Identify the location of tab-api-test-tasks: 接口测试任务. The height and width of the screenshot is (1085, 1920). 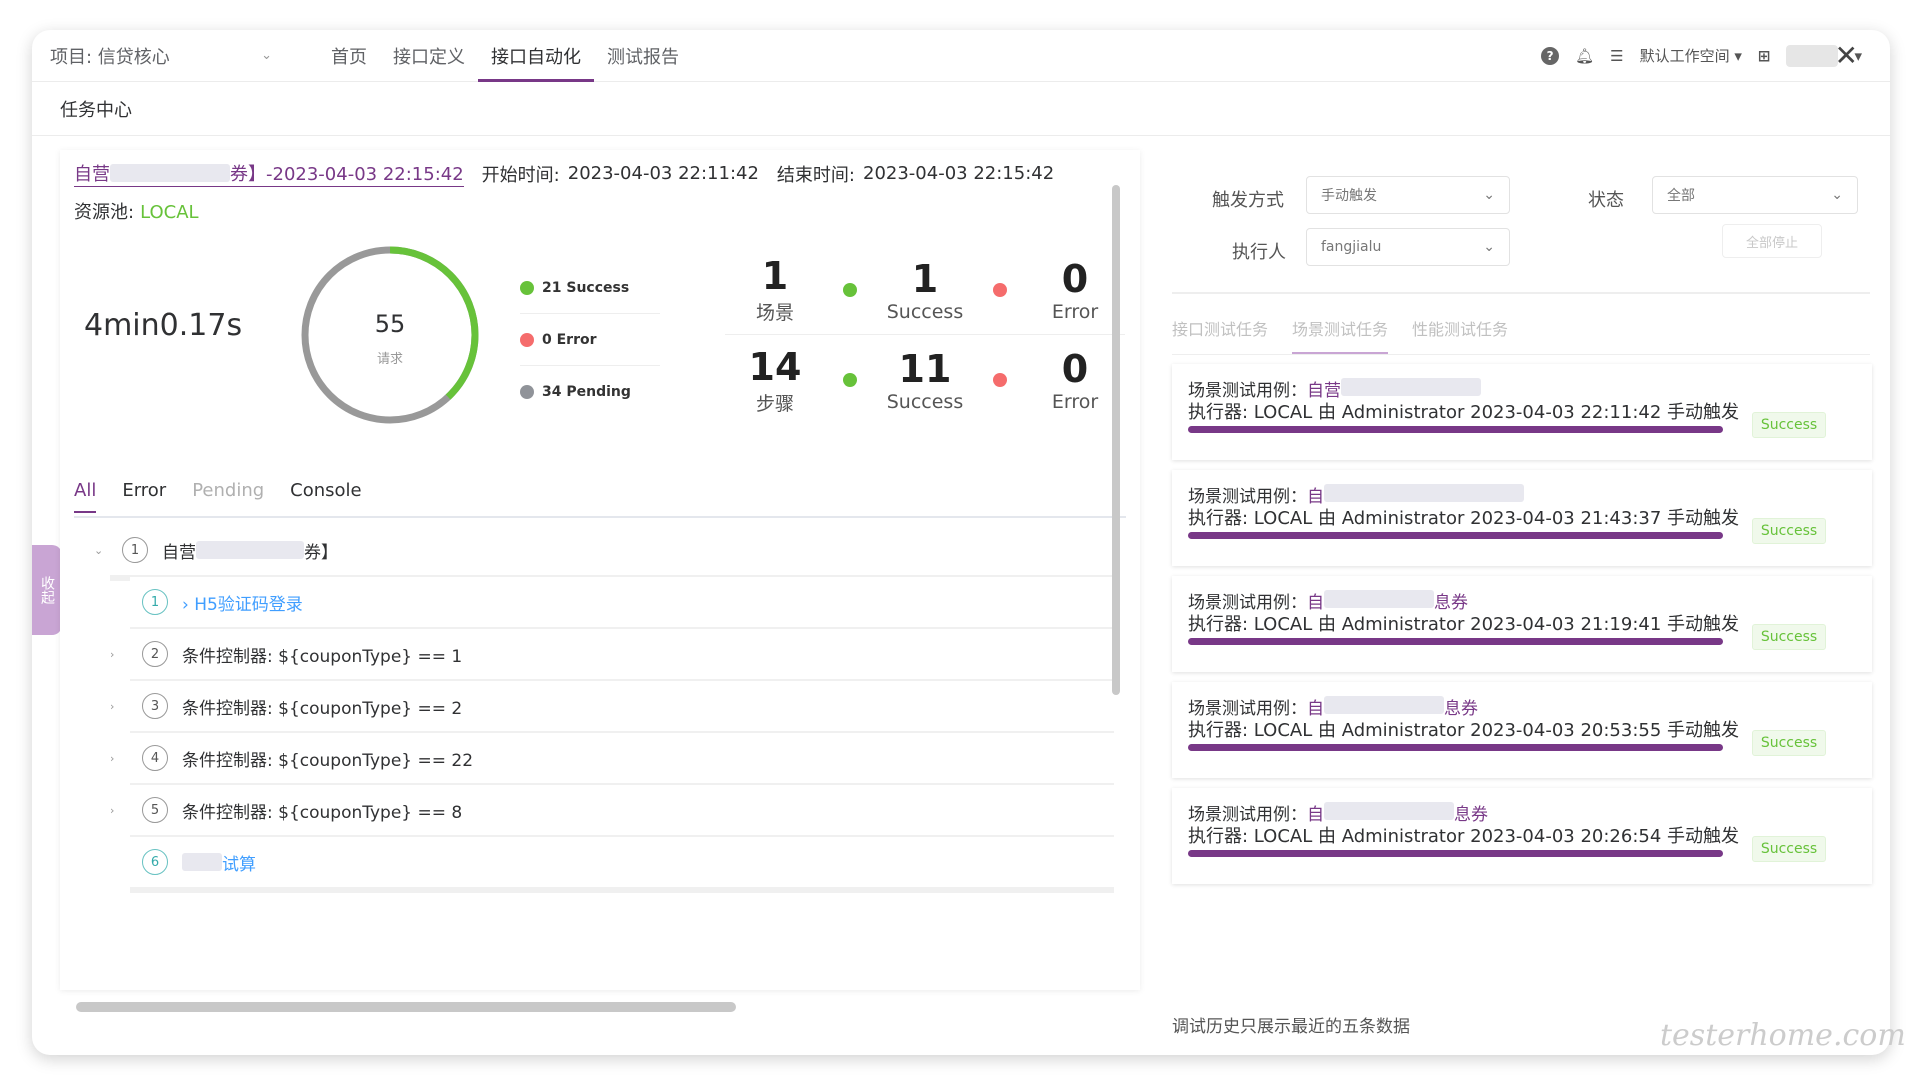
(1220, 335).